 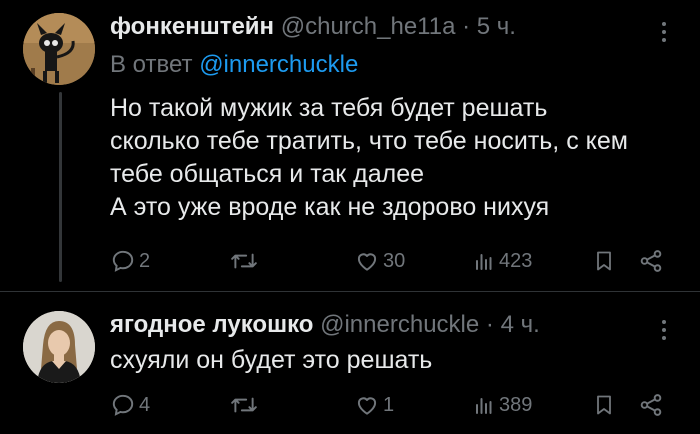 I want to click on views-button: 423, so click(x=502, y=261).